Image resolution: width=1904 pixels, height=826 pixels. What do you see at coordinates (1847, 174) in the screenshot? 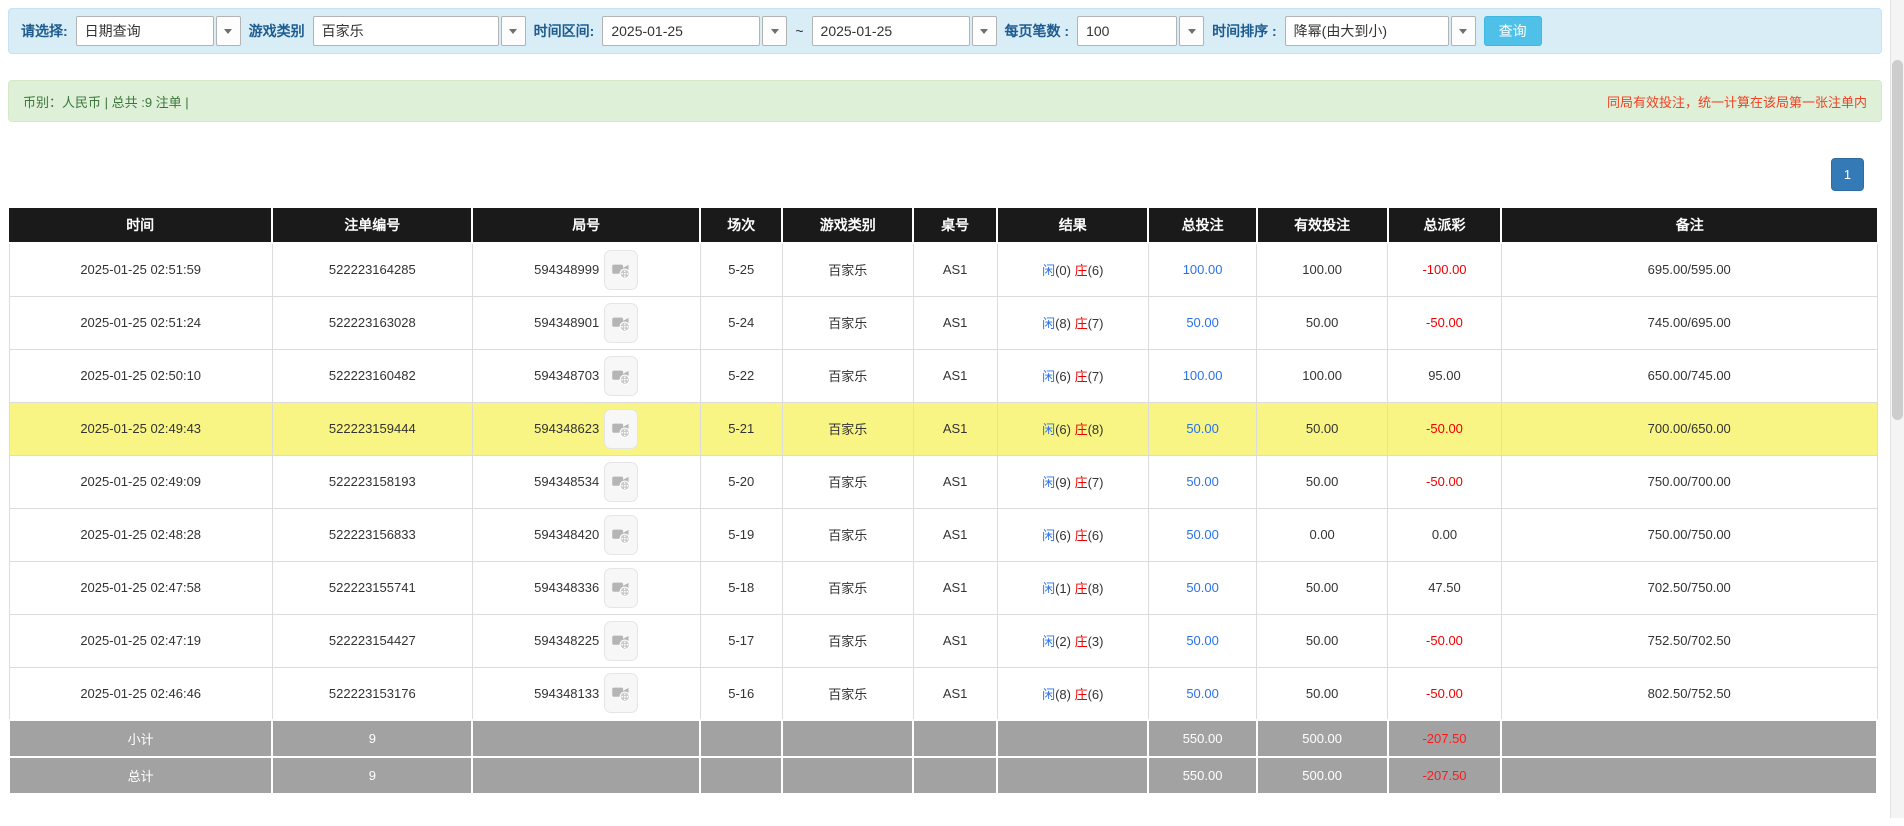
I see `page-1-button: 1` at bounding box center [1847, 174].